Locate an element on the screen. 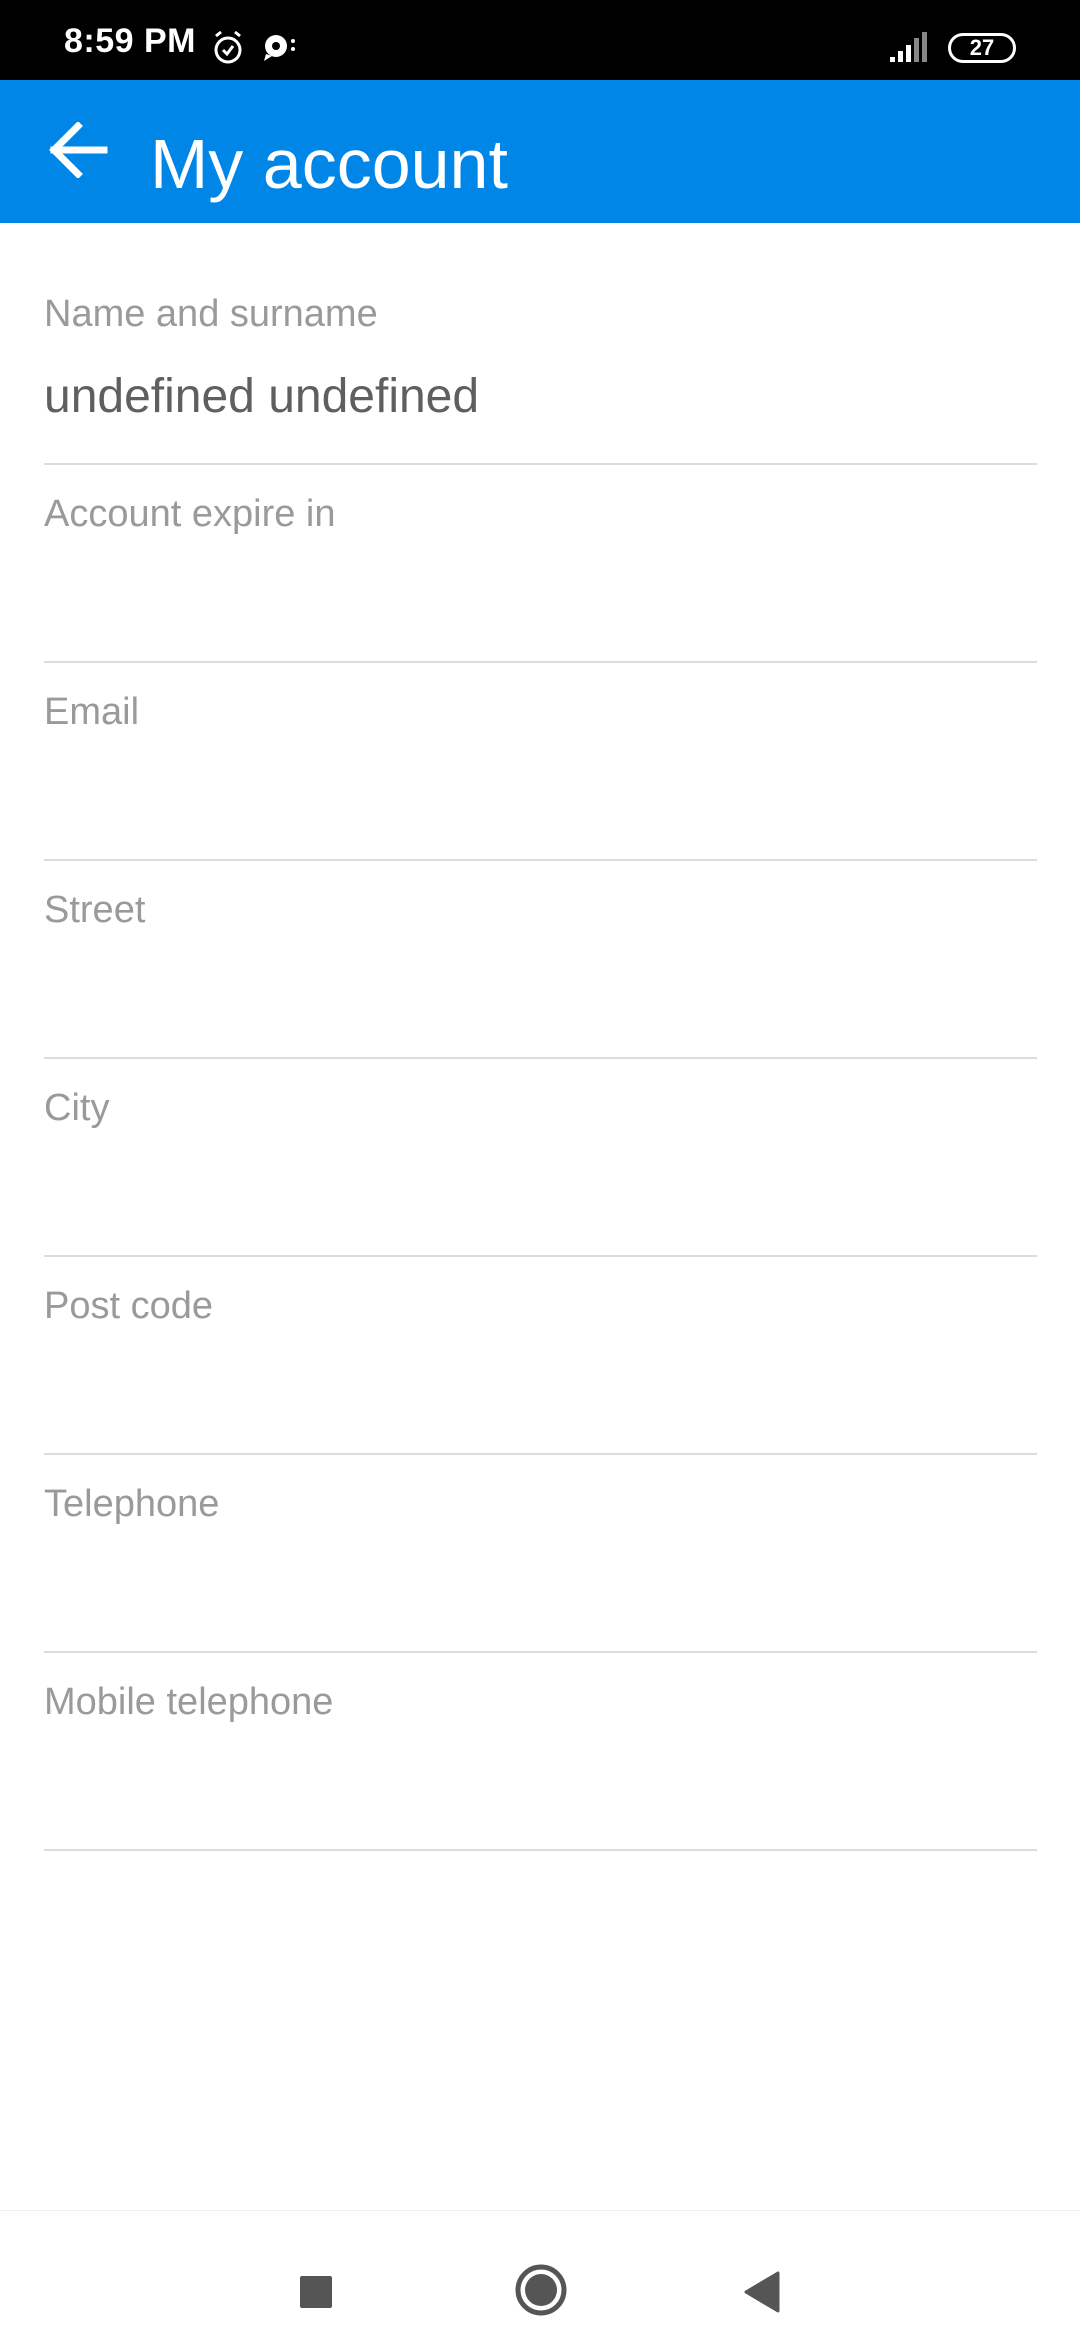  field-label: Telephone is located at coordinates (132, 1504).